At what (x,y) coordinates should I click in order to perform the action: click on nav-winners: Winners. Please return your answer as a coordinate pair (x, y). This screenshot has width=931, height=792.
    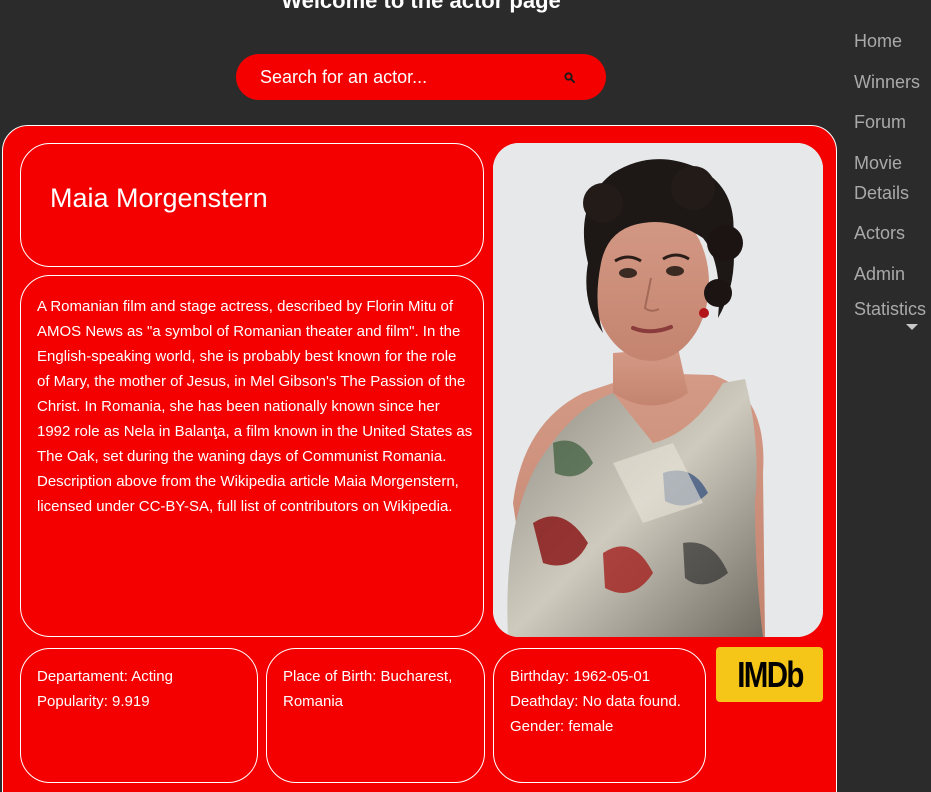
    Looking at the image, I should click on (887, 82).